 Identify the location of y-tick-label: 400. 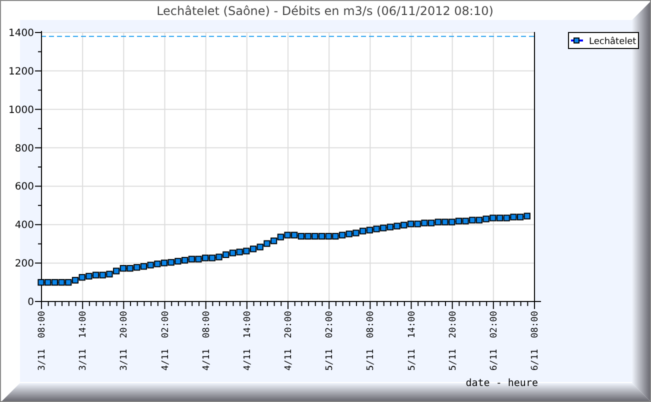
(24, 226).